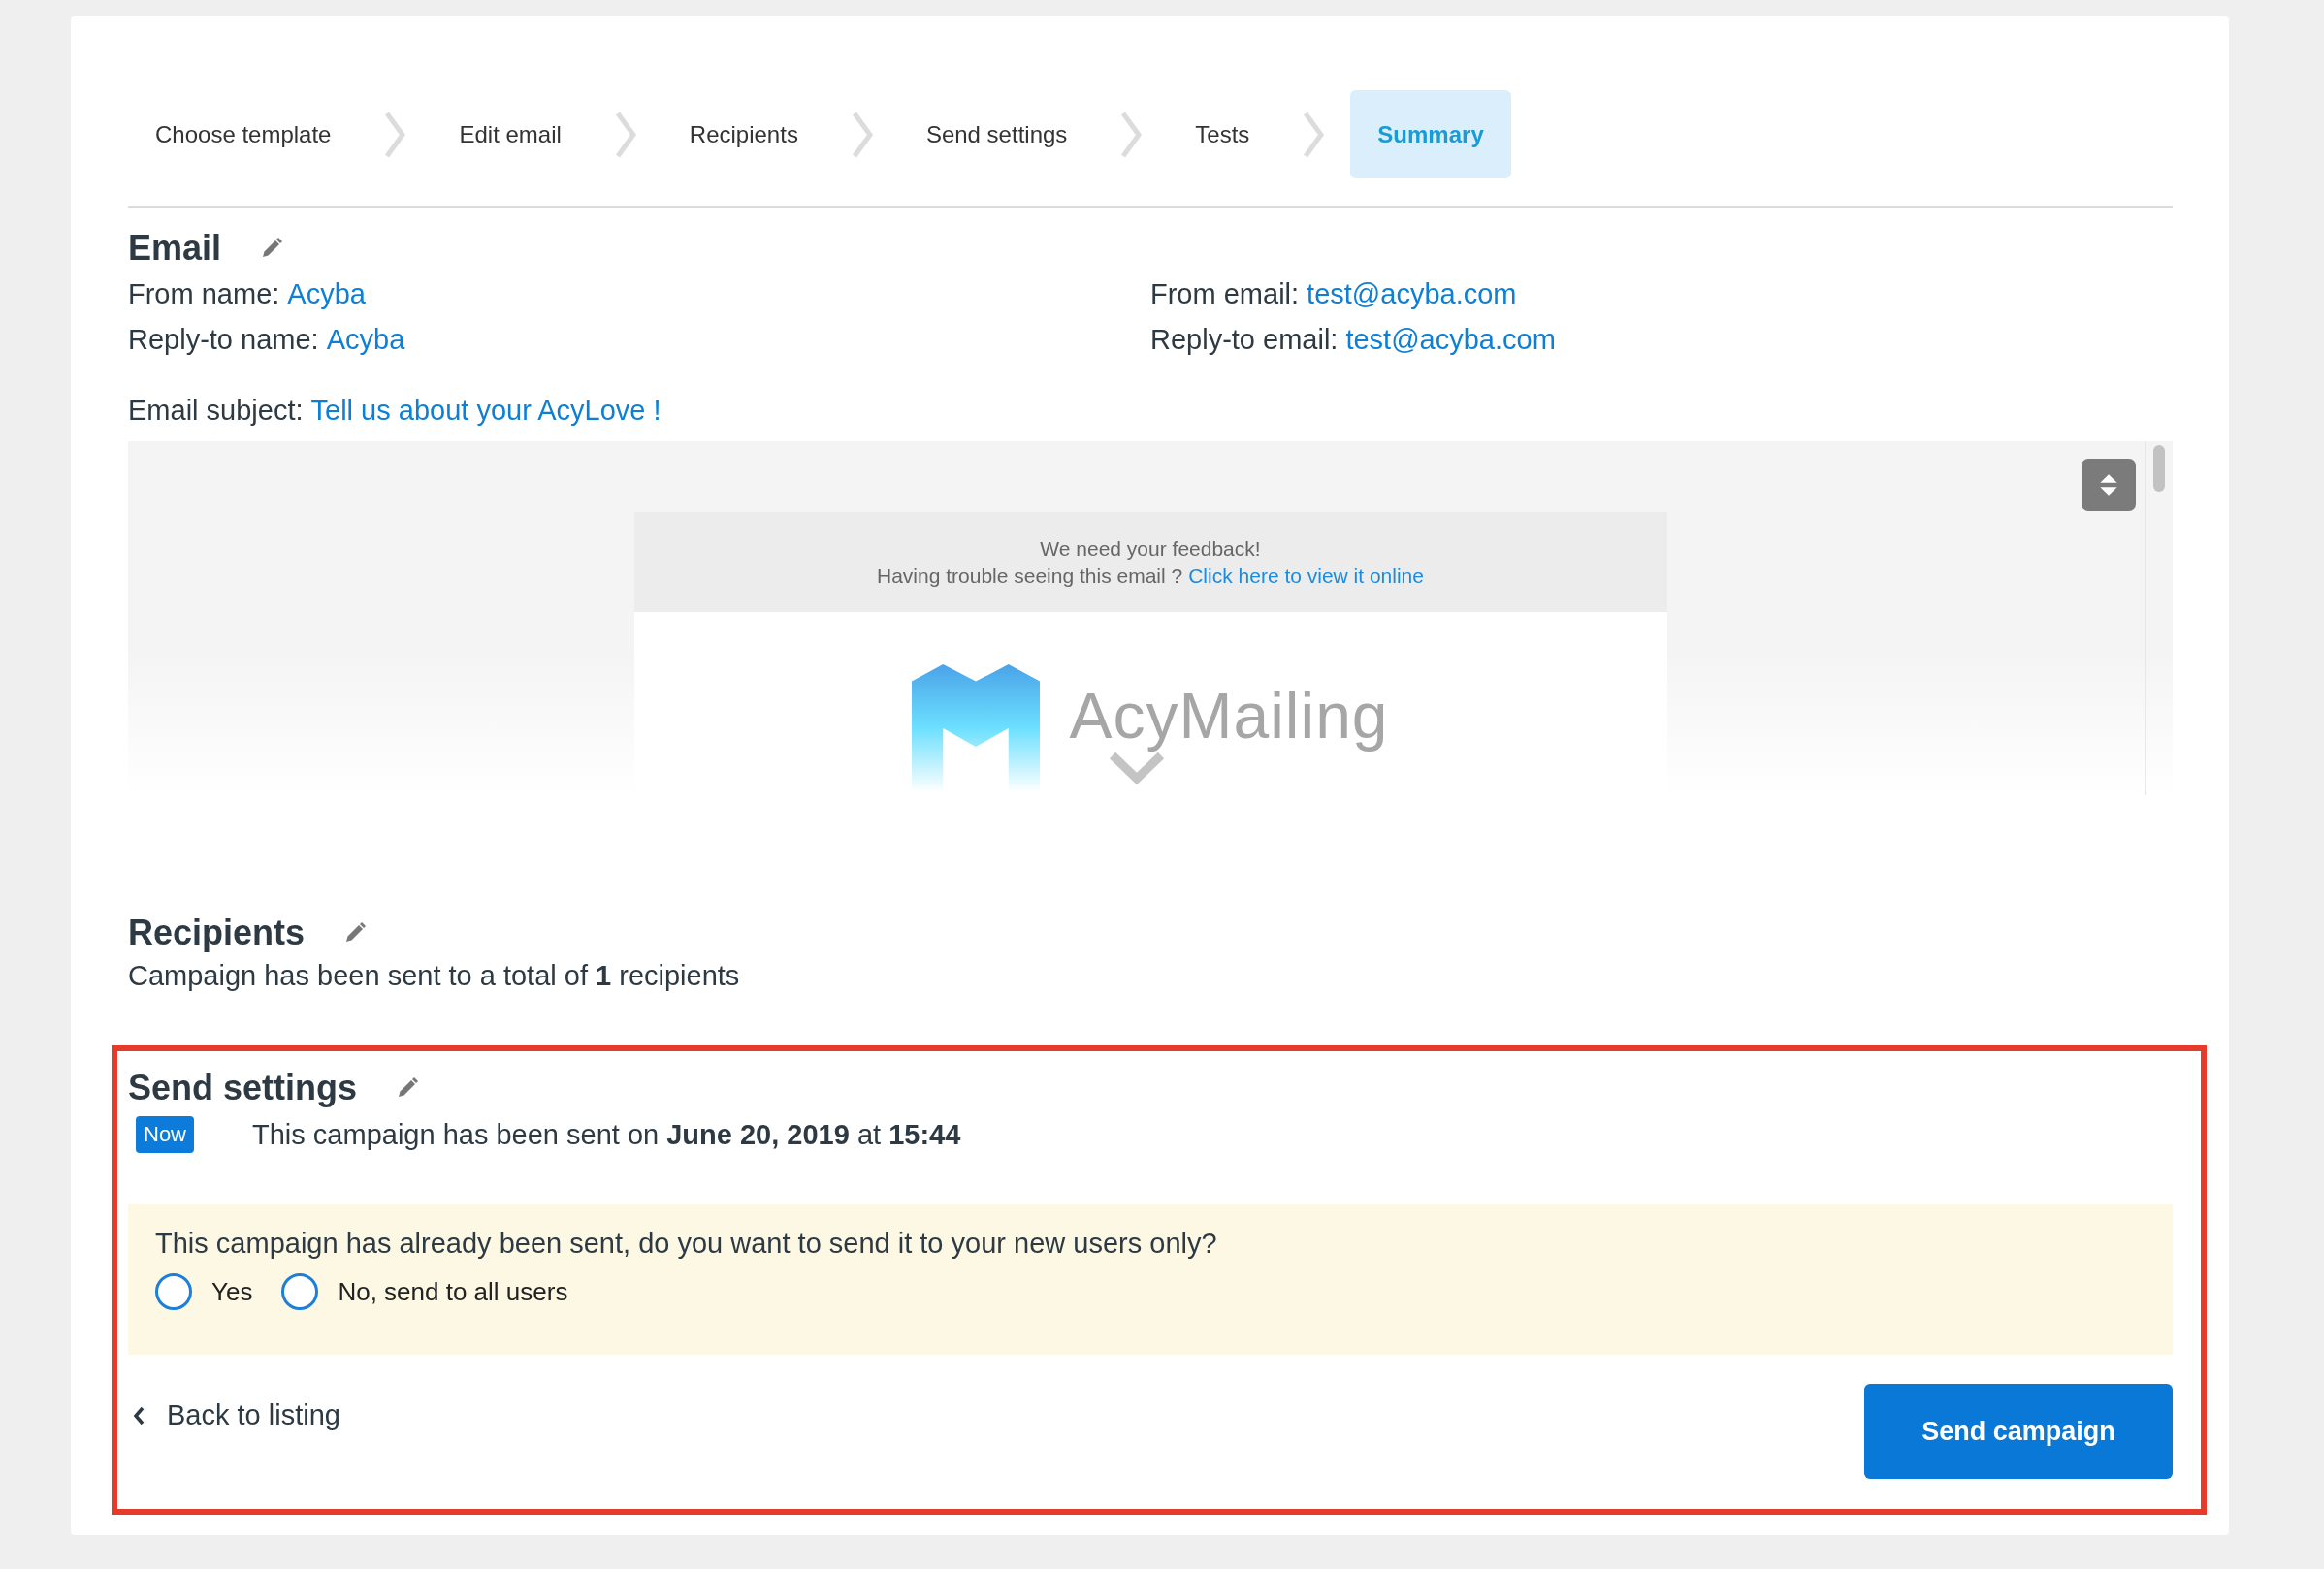 This screenshot has height=1569, width=2324. I want to click on expand-toggle-icon, so click(2109, 485).